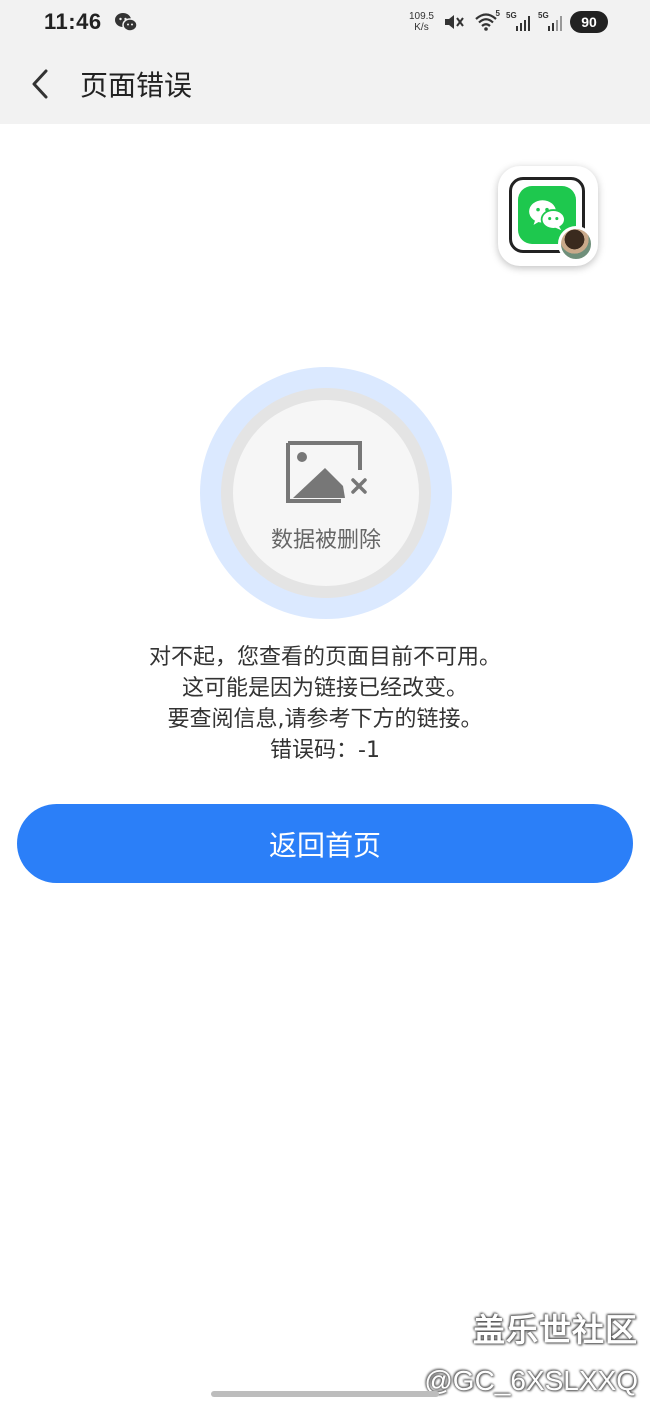 This screenshot has width=650, height=1408. Describe the element at coordinates (329, 472) in the screenshot. I see `broken-image-icon` at that location.